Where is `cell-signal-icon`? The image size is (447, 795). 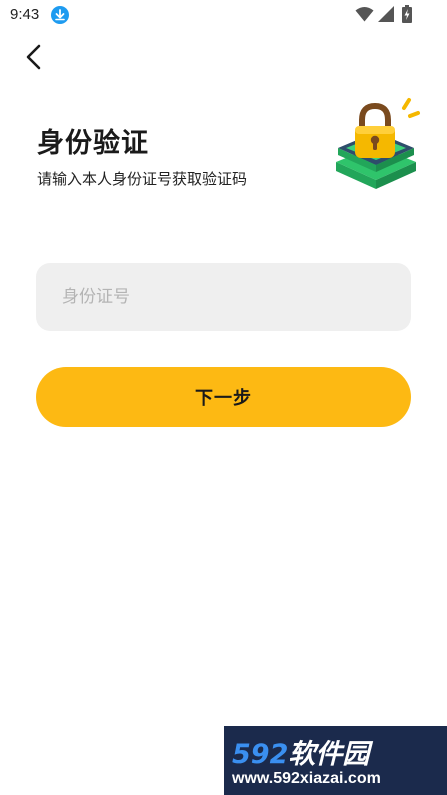
cell-signal-icon is located at coordinates (386, 14).